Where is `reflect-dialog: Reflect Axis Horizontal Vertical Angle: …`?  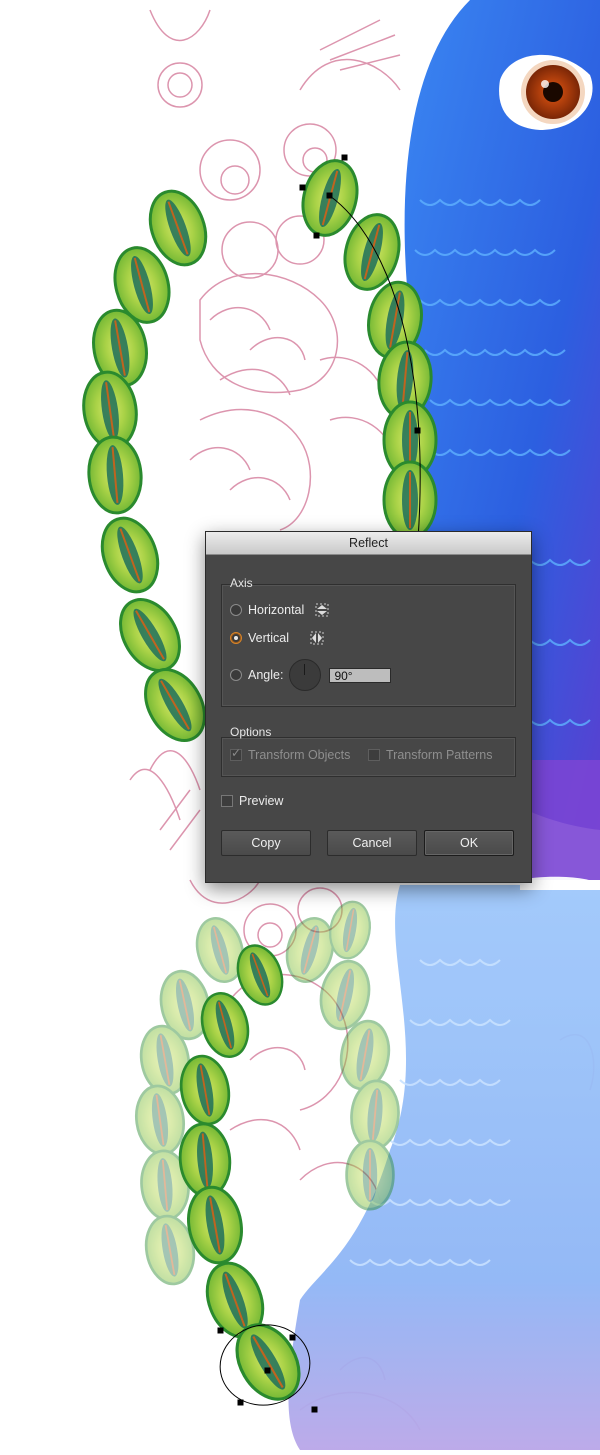
reflect-dialog: Reflect Axis Horizontal Vertical Angle: … is located at coordinates (368, 707).